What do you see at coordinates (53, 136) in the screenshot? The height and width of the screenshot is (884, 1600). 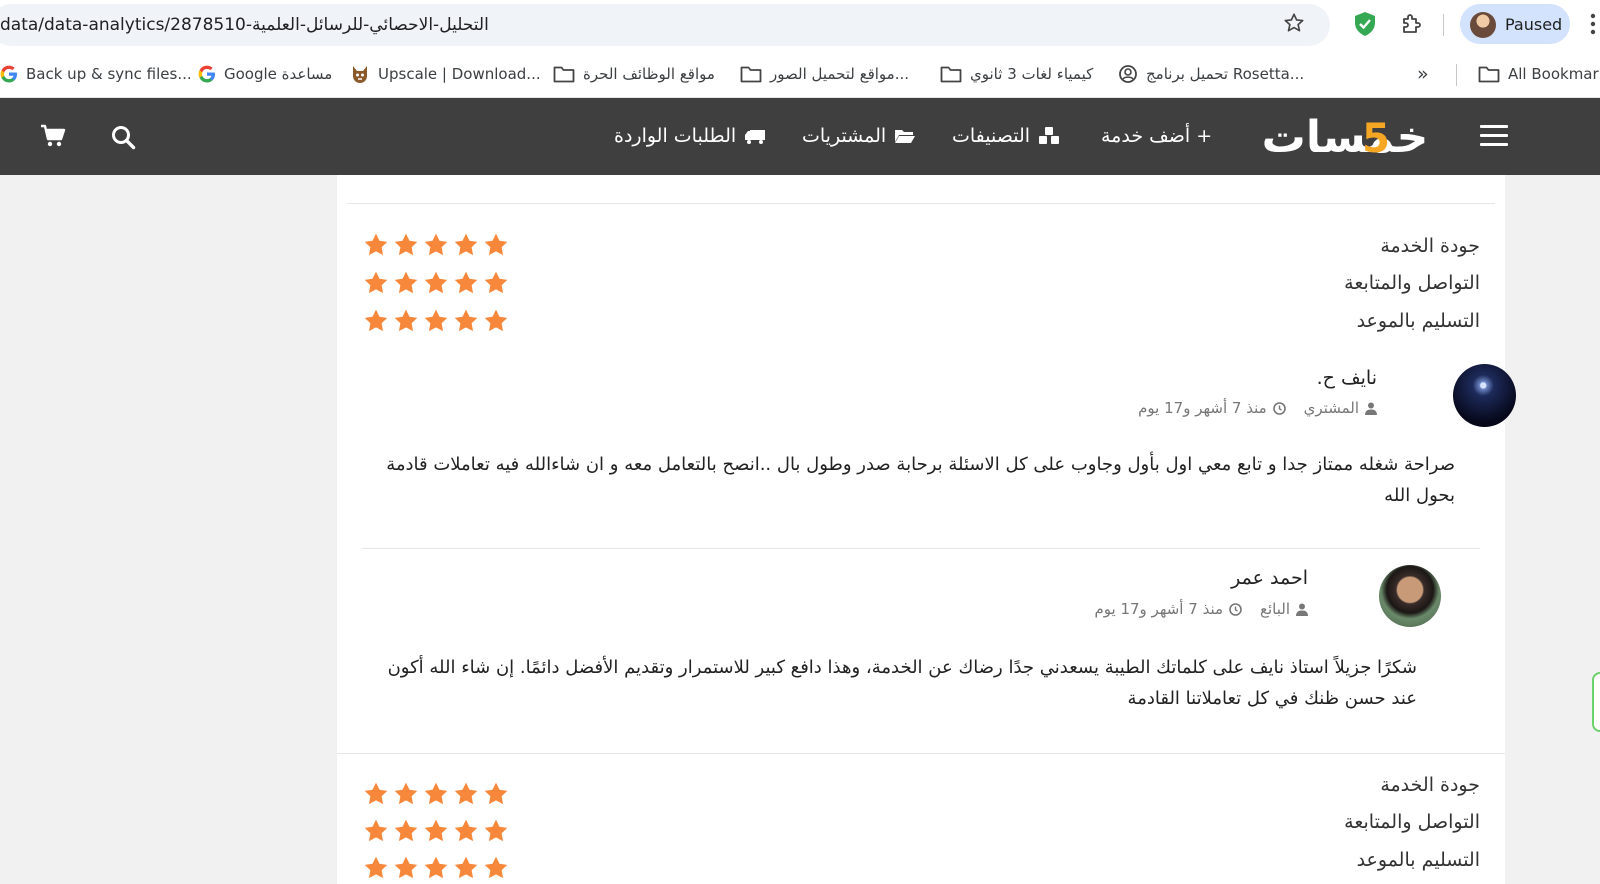 I see `cart-icon` at bounding box center [53, 136].